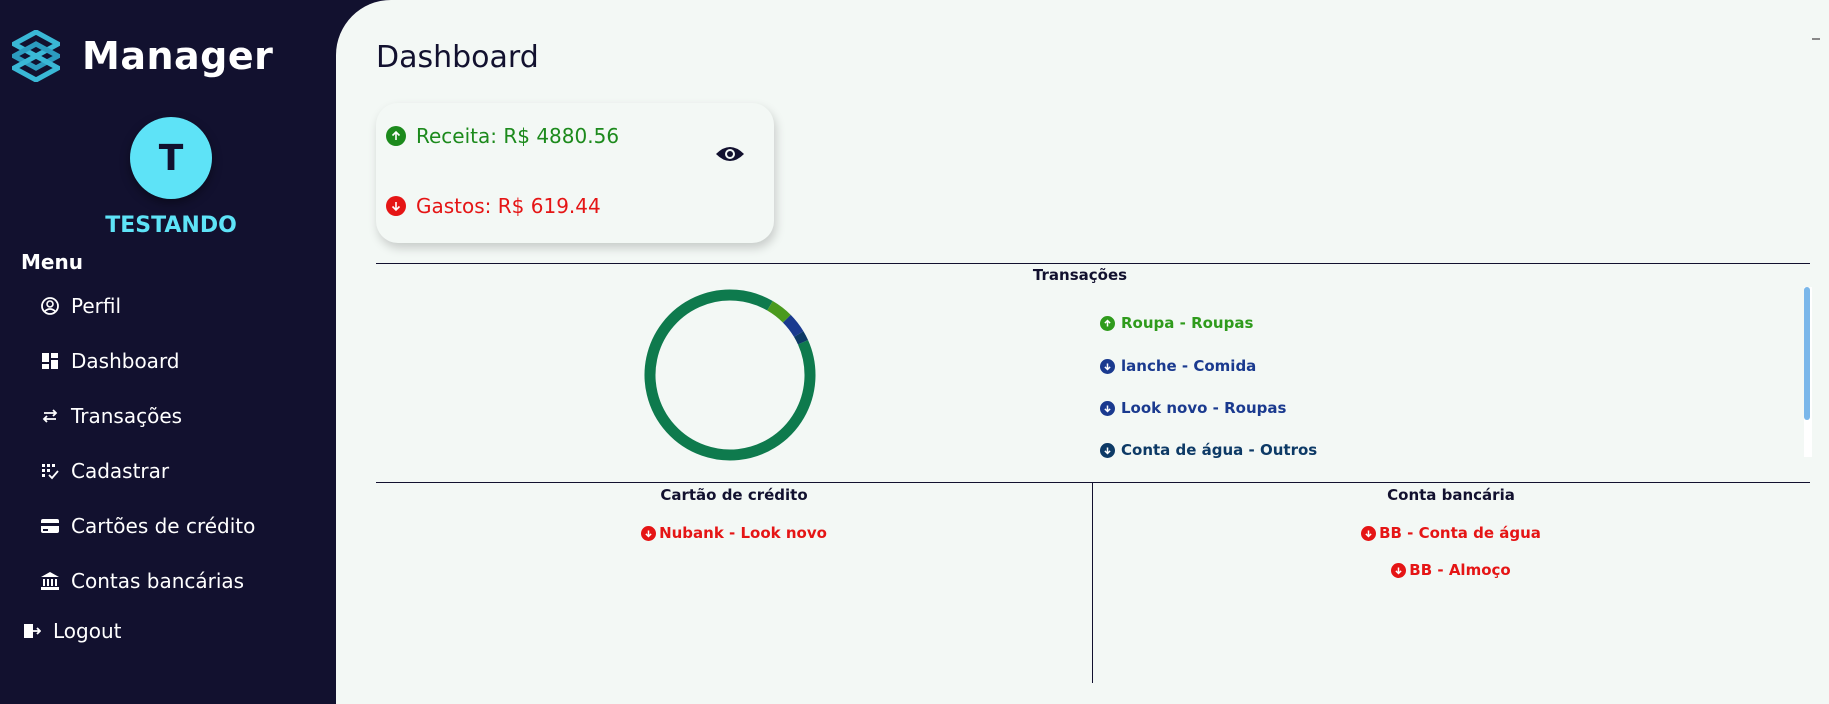 Image resolution: width=1829 pixels, height=704 pixels. I want to click on avatar-initial: T, so click(171, 158).